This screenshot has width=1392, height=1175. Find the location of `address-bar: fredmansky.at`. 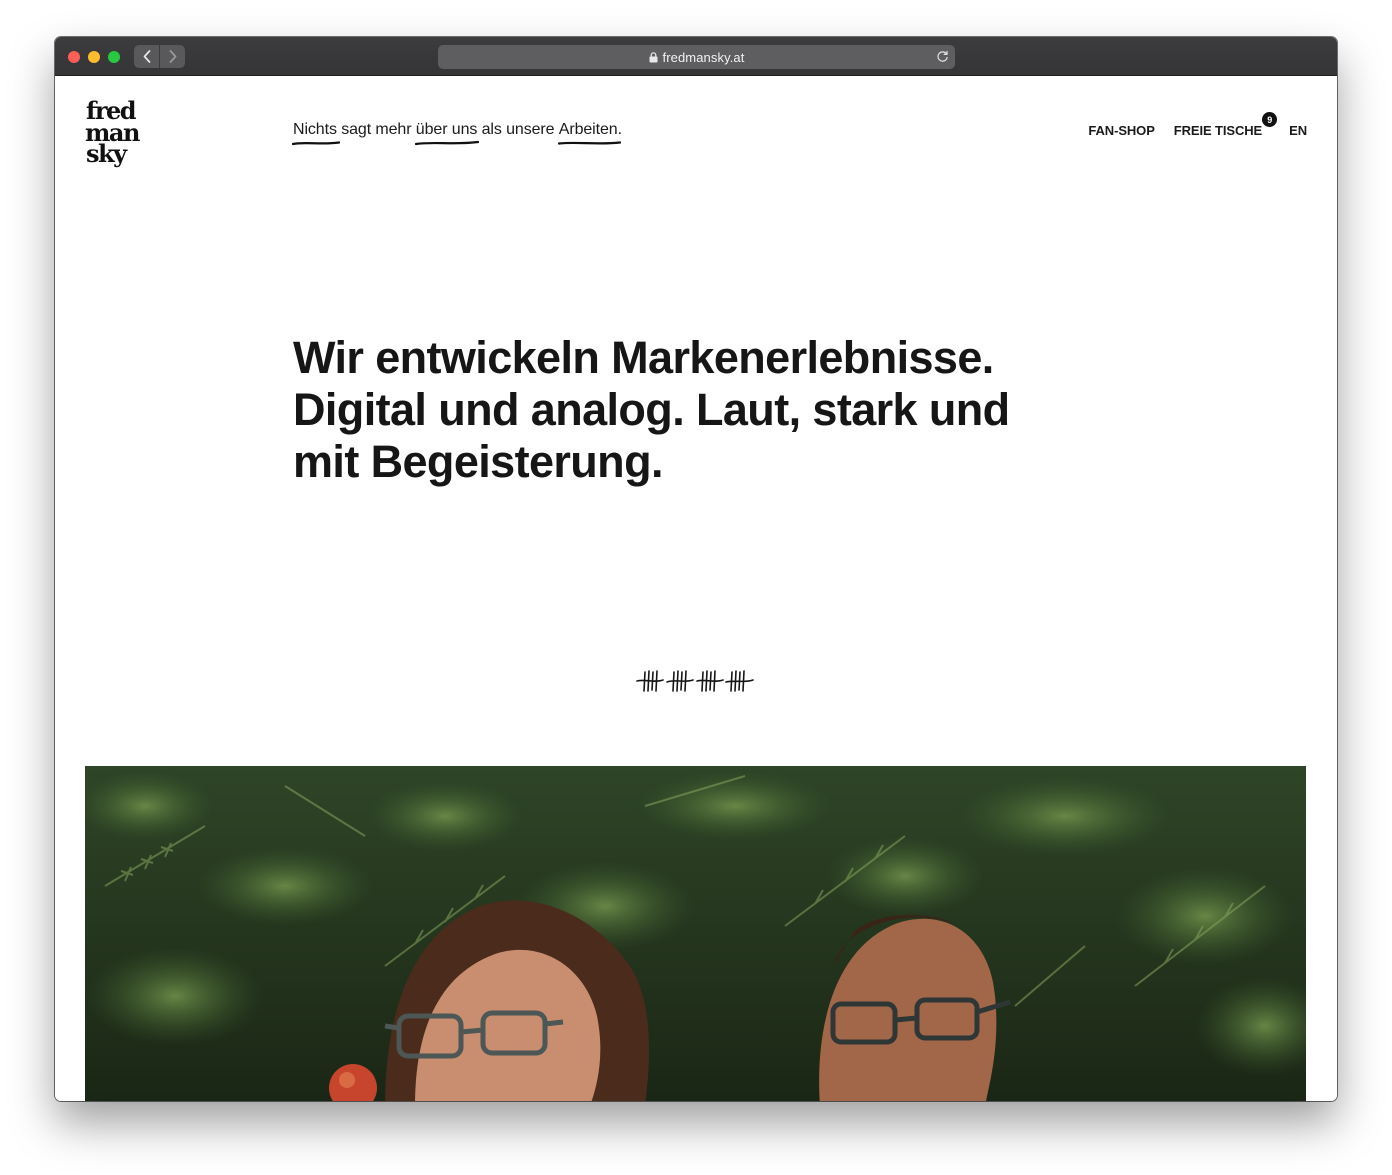

address-bar: fredmansky.at is located at coordinates (696, 57).